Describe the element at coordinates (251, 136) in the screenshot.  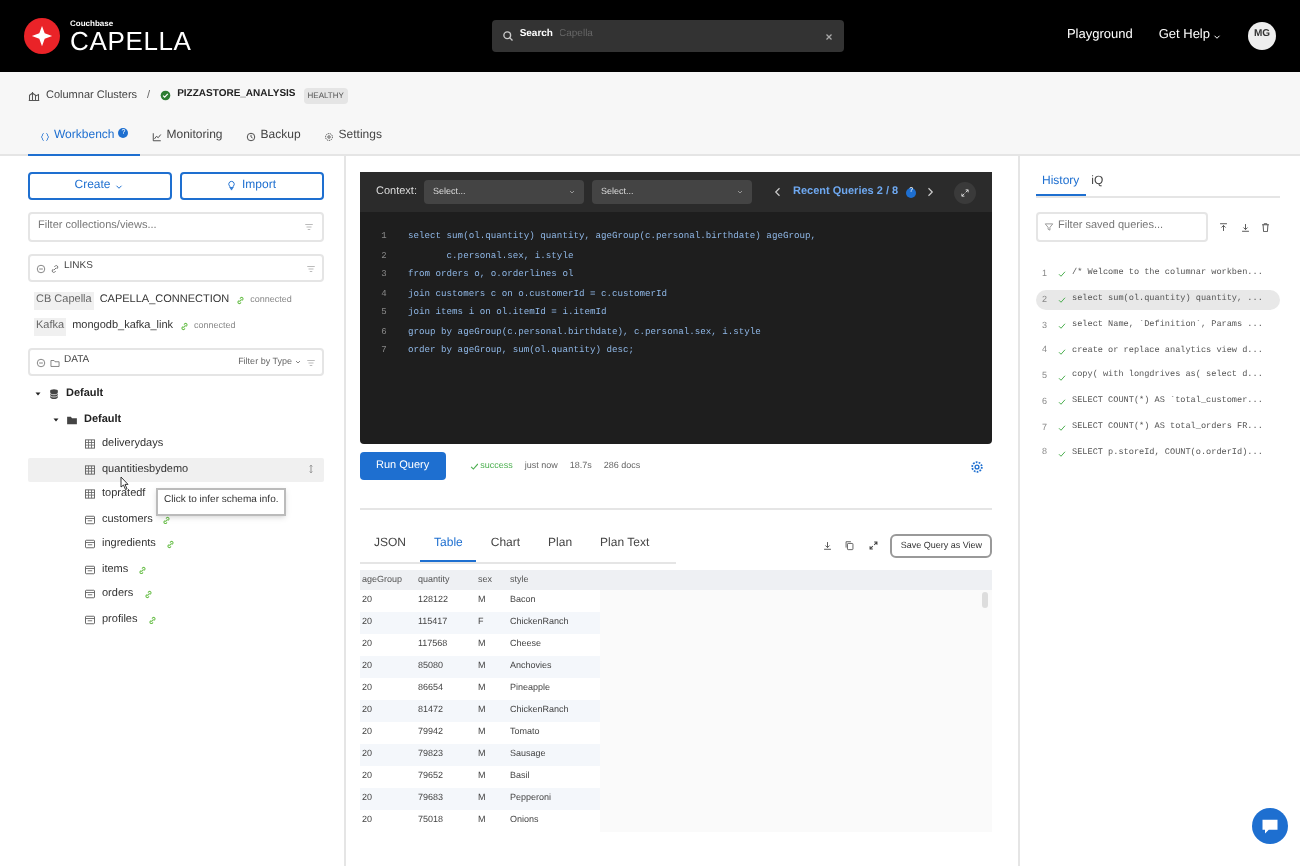
I see `clock-icon` at that location.